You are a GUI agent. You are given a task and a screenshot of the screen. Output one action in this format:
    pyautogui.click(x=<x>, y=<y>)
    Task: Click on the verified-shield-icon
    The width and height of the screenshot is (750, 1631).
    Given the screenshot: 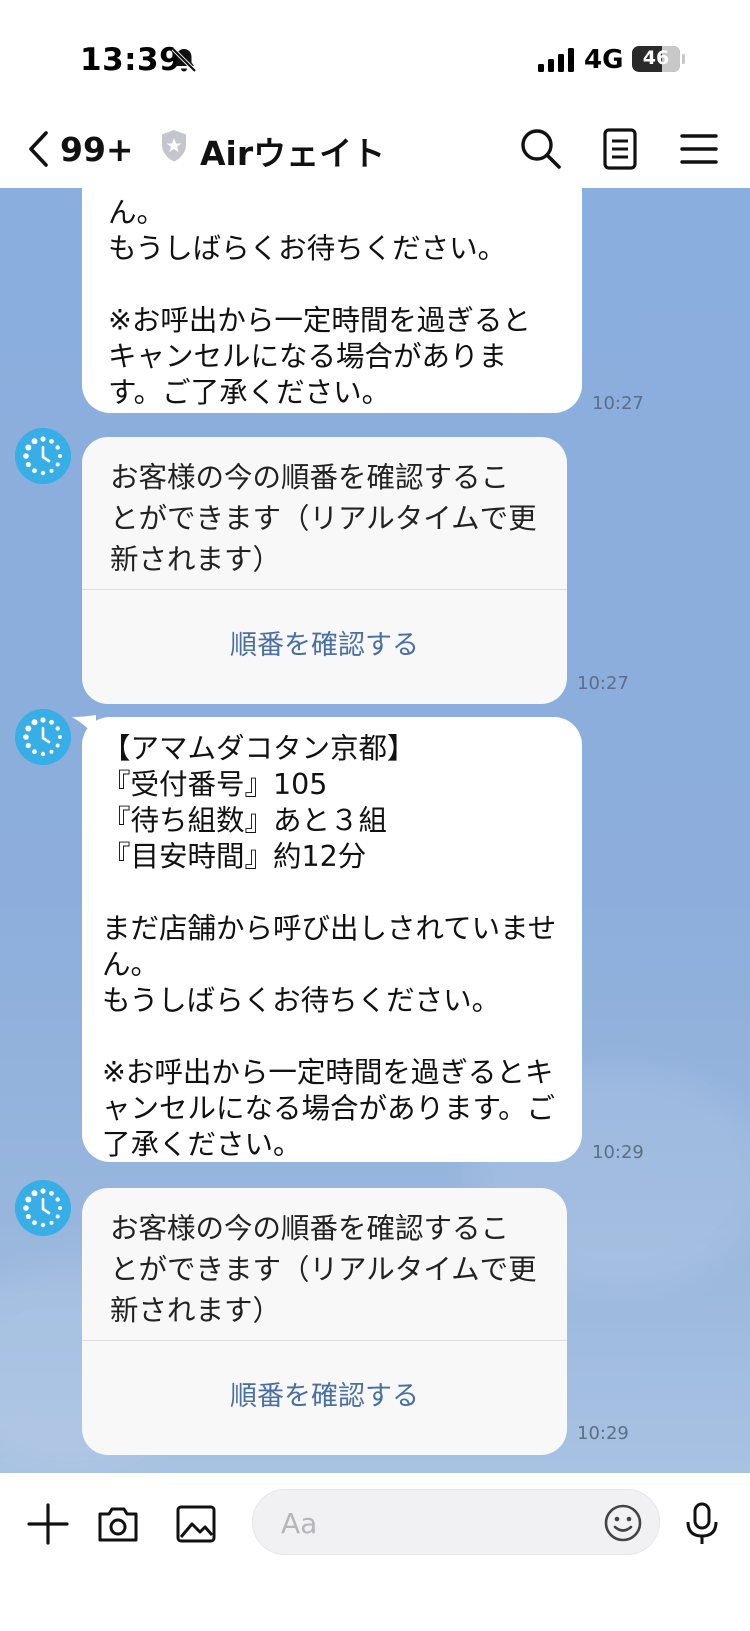 What is the action you would take?
    pyautogui.click(x=174, y=146)
    